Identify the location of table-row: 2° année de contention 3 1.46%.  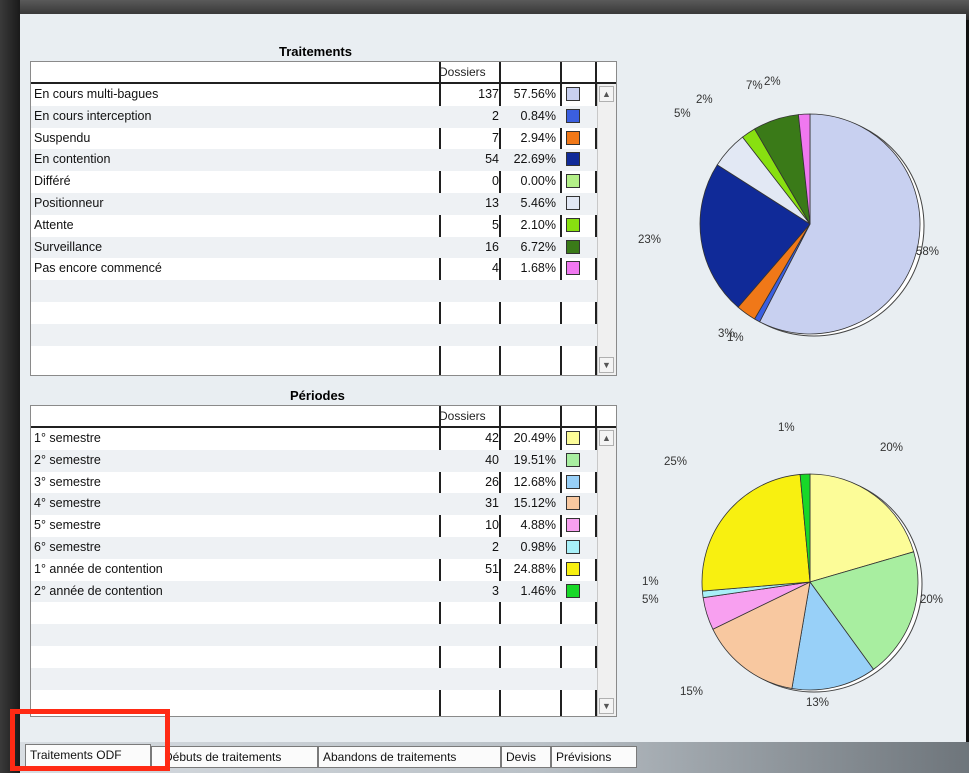
(314, 591).